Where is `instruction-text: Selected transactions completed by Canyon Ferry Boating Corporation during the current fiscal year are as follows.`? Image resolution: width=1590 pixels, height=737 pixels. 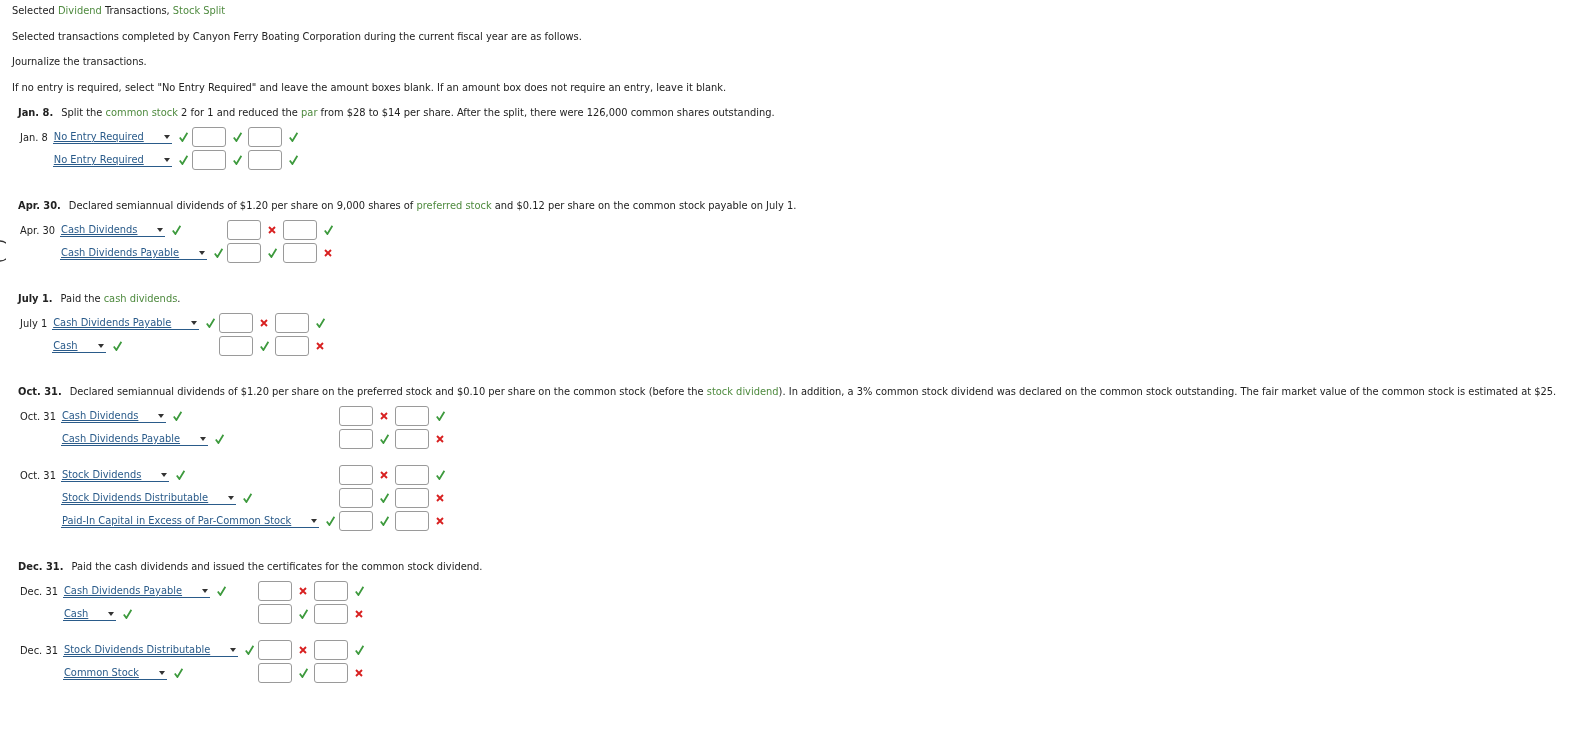 instruction-text: Selected transactions completed by Canyon Ferry Boating Corporation during the current fiscal year are as follows. is located at coordinates (297, 36).